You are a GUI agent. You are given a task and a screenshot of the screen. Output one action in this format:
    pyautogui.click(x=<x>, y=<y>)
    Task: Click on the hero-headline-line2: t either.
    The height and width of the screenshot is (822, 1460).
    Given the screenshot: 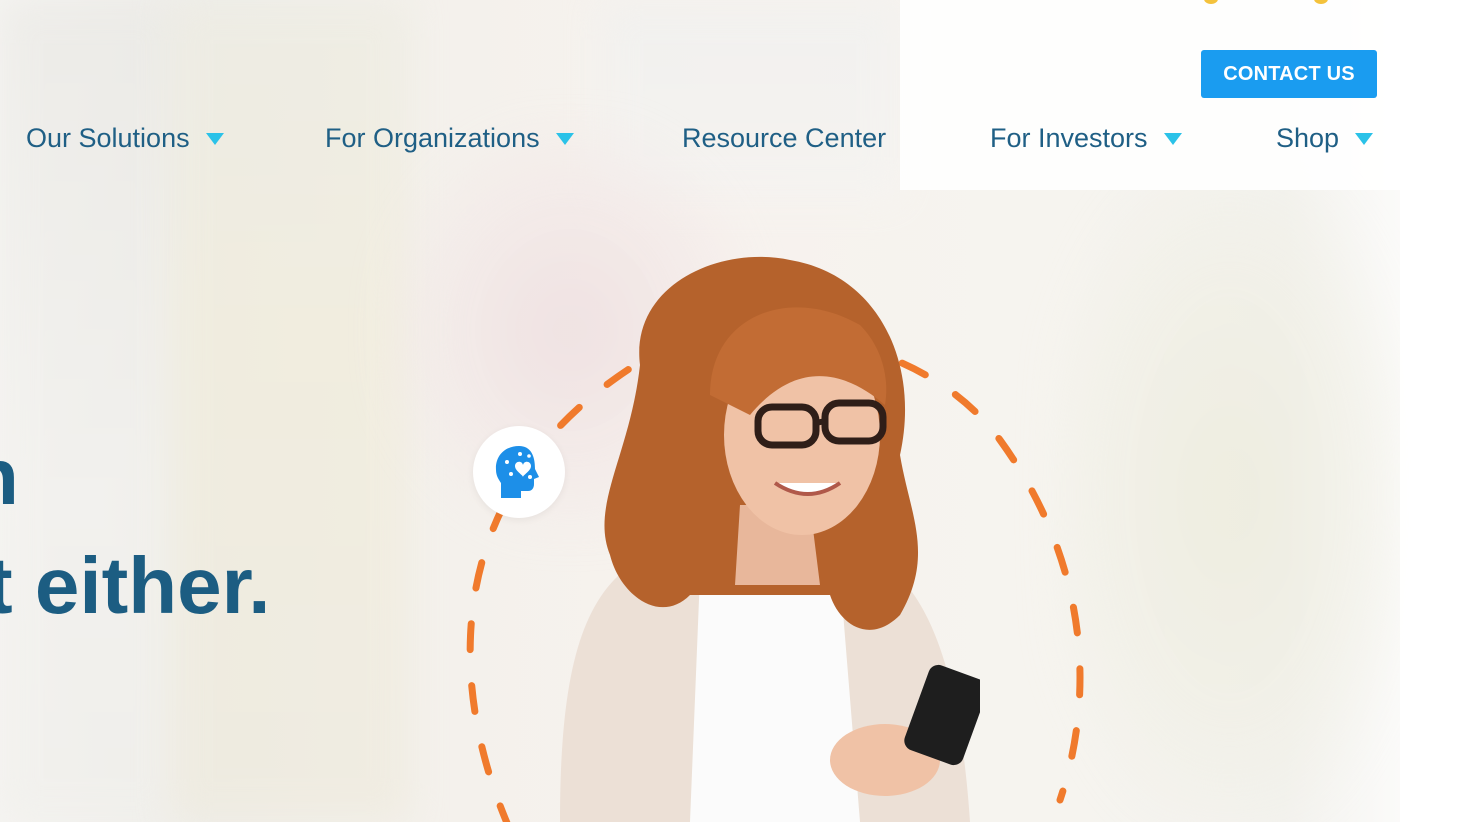 What is the action you would take?
    pyautogui.click(x=135, y=585)
    